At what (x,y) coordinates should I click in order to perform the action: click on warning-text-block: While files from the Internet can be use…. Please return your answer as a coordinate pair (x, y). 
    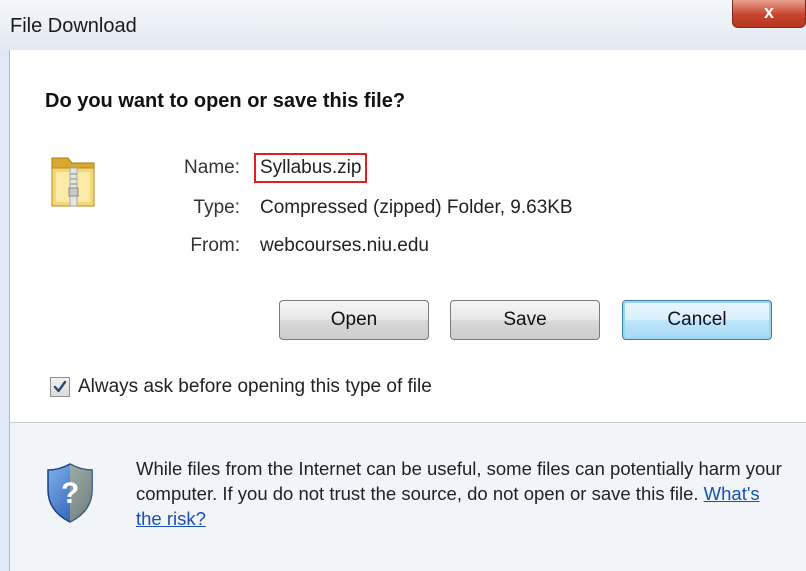
    Looking at the image, I should click on (461, 493).